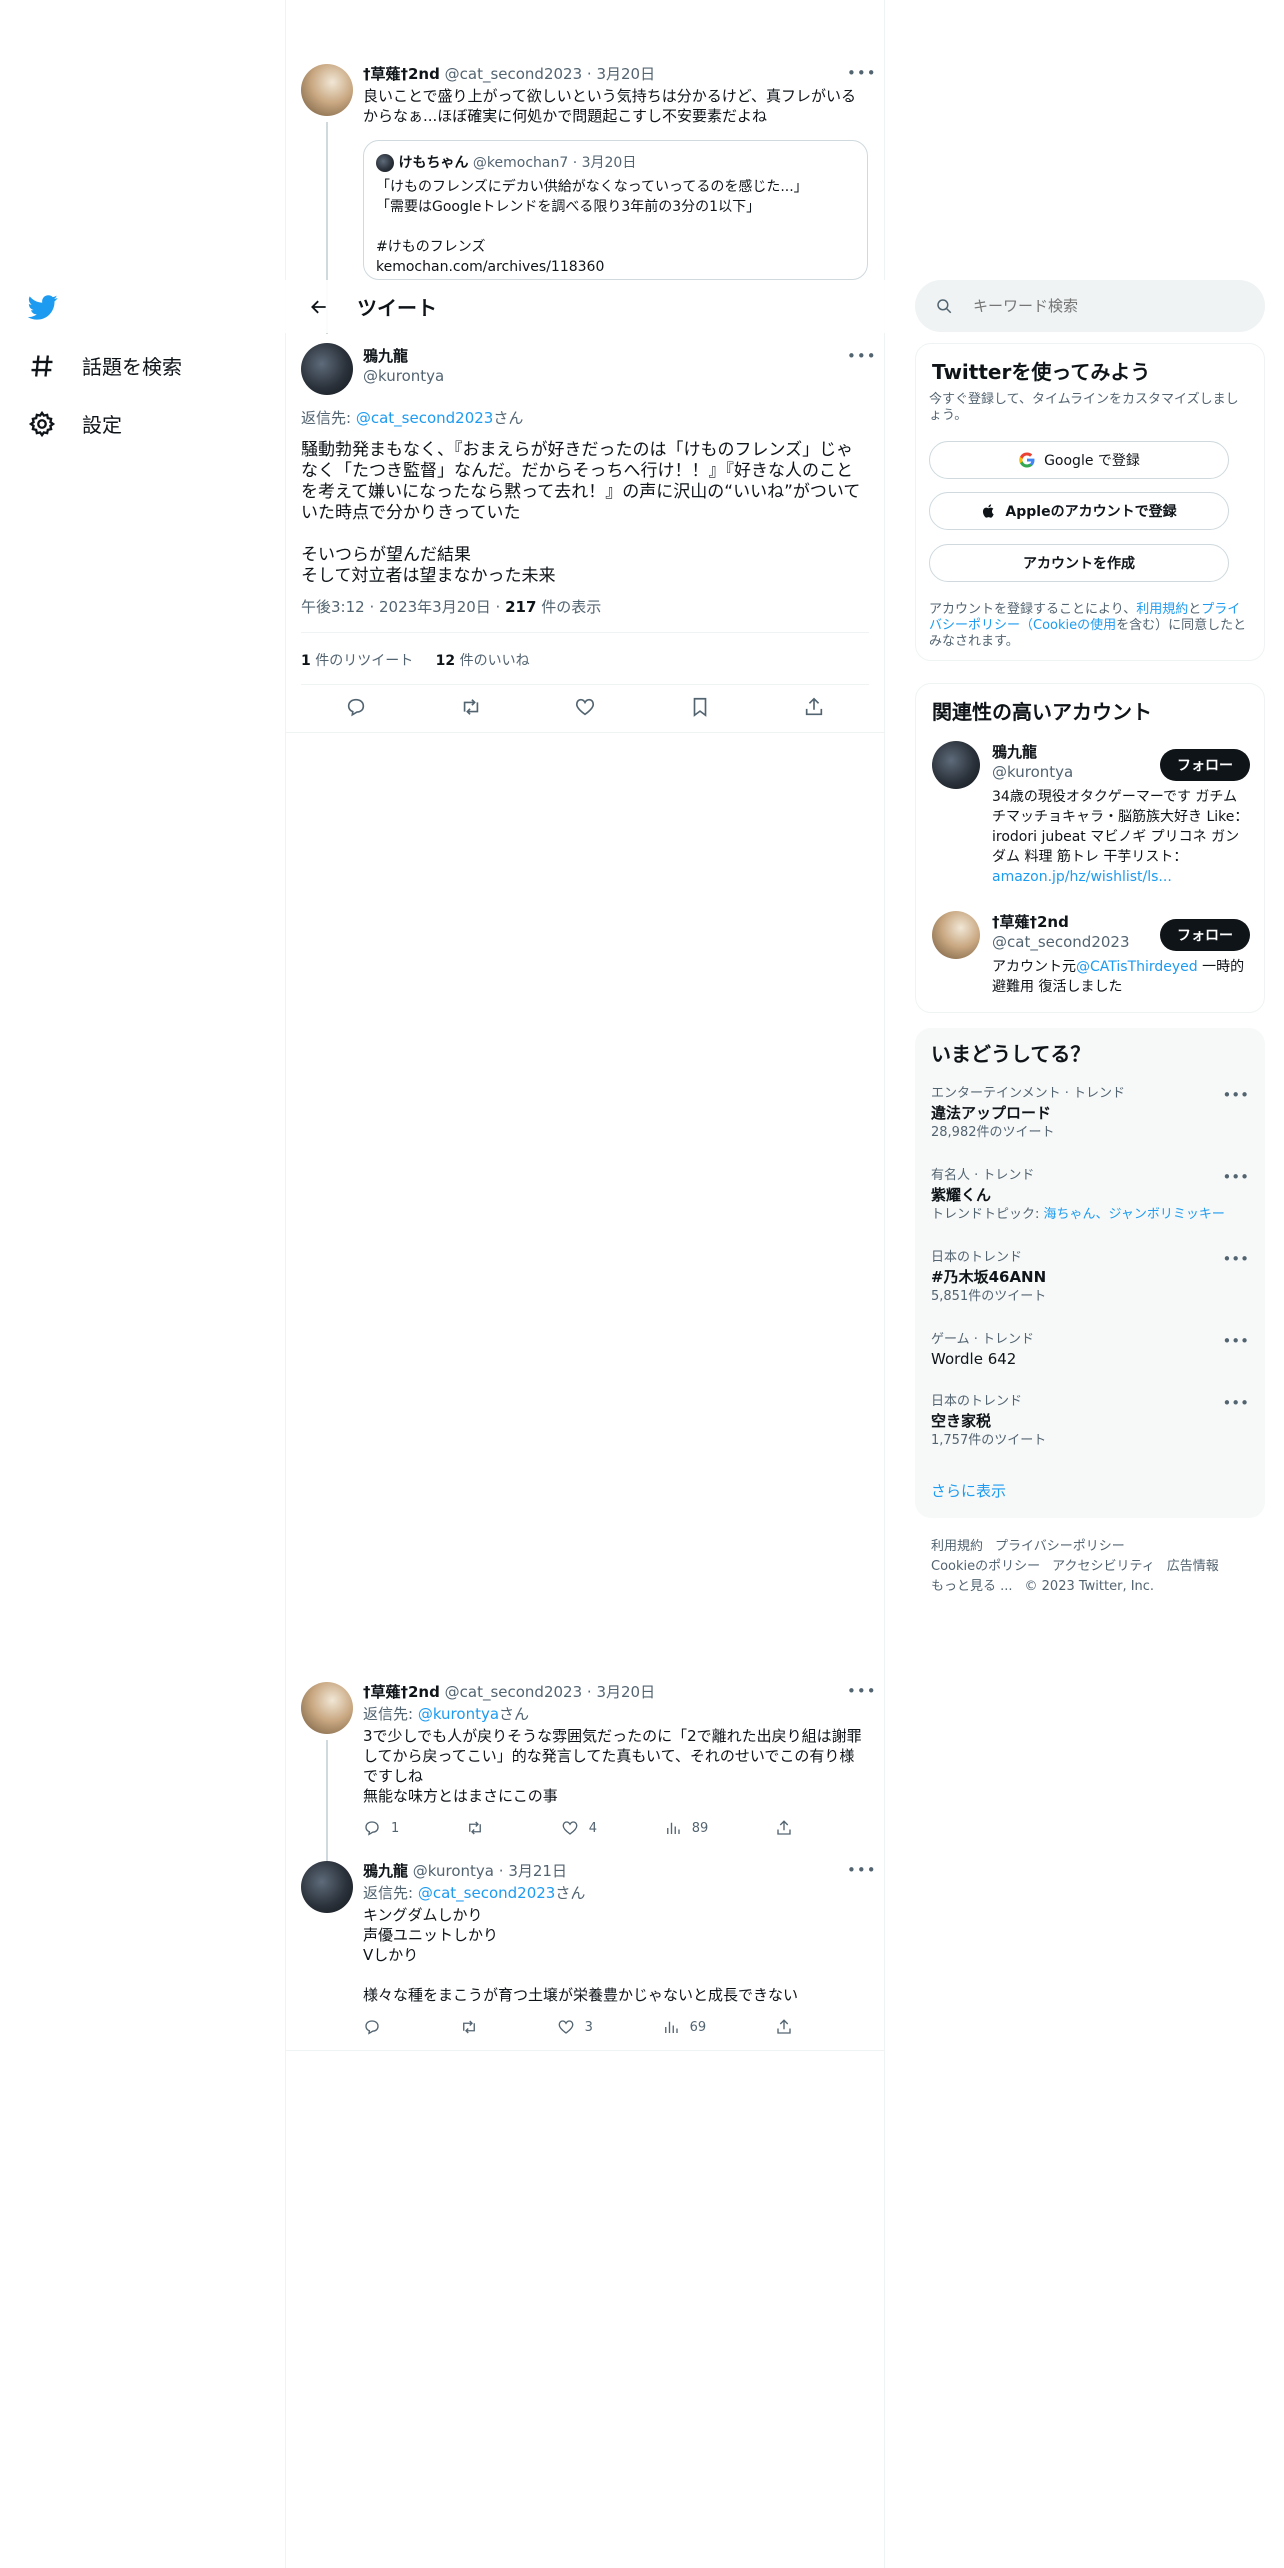 This screenshot has width=1284, height=2568. What do you see at coordinates (1137, 967) in the screenshot?
I see `bio-link: @CATisThirdeyed` at bounding box center [1137, 967].